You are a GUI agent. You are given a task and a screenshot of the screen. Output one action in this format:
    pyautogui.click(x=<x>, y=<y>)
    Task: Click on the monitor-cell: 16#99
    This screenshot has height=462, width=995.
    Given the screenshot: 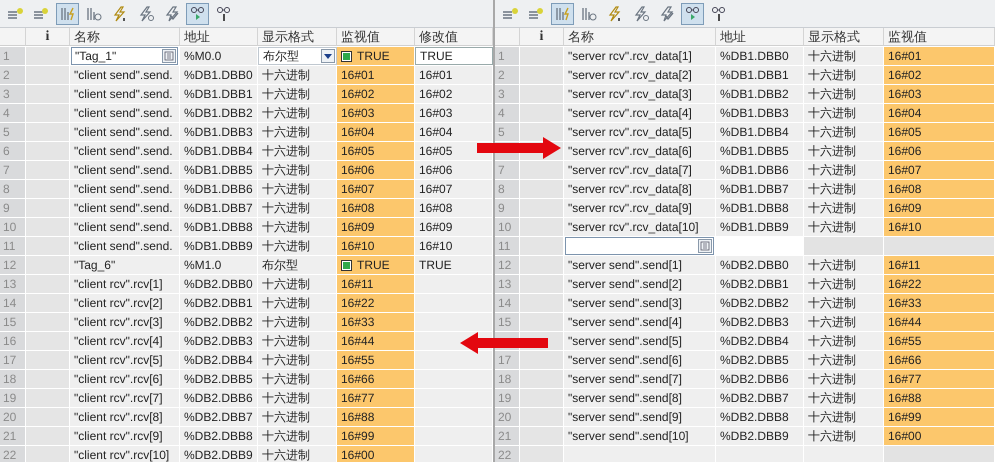 What is the action you would take?
    pyautogui.click(x=939, y=417)
    